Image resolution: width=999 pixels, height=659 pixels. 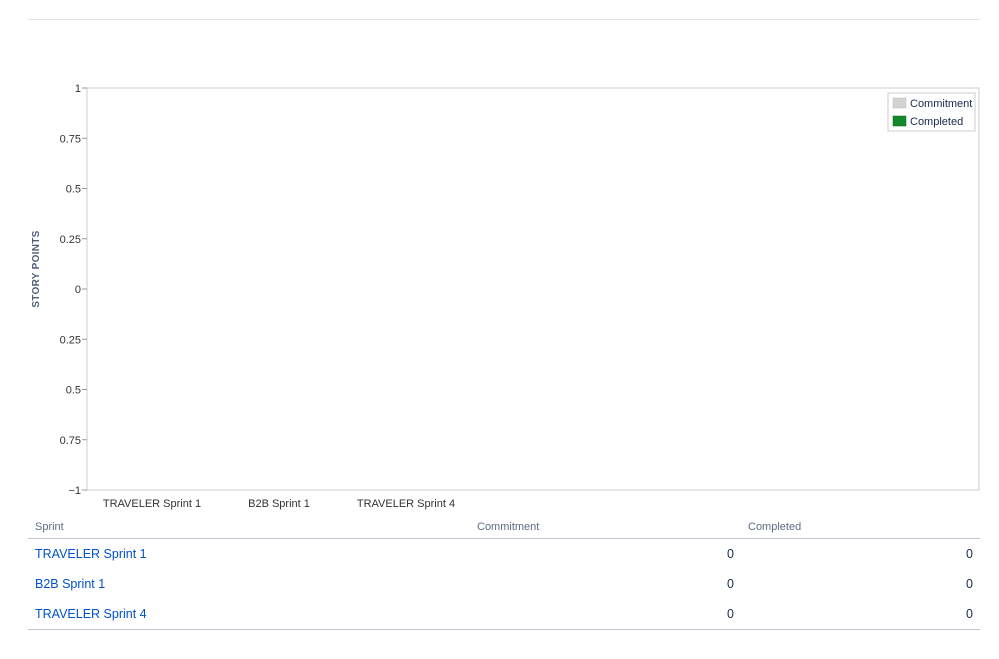 I want to click on y-tick-label: 1, so click(x=78, y=89).